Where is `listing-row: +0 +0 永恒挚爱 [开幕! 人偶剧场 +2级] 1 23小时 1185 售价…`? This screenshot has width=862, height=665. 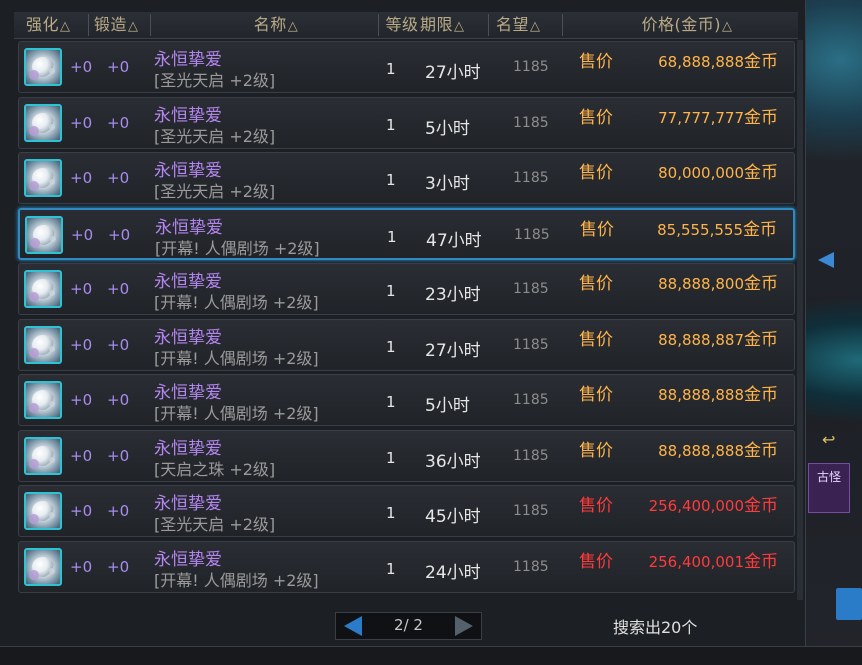 listing-row: +0 +0 永恒挚爱 [开幕! 人偶剧场 +2级] 1 23小时 1185 售价… is located at coordinates (406, 289).